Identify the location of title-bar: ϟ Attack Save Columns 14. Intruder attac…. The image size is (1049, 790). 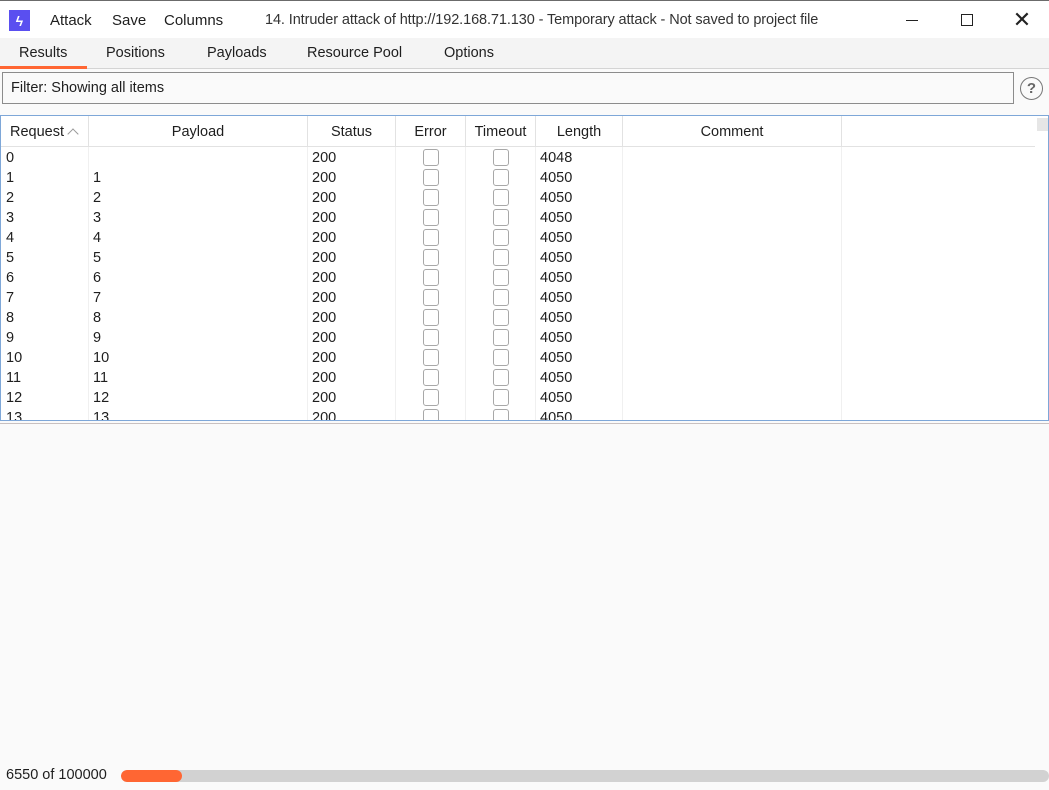
(524, 19).